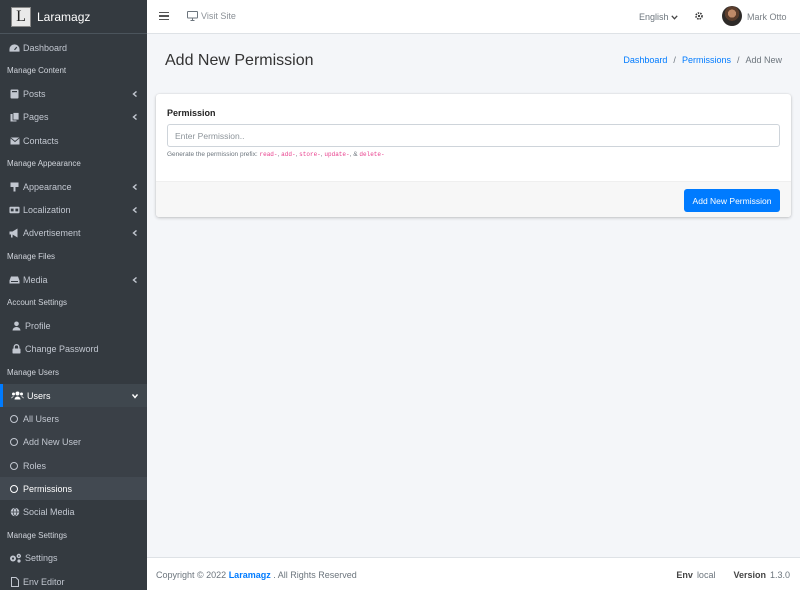 The width and height of the screenshot is (800, 590). I want to click on version-value: 1.3.0, so click(779, 575).